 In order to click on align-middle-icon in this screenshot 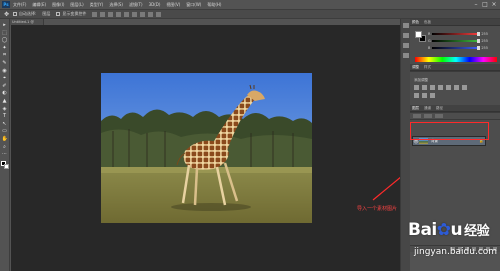, I will do `click(103, 14)`.